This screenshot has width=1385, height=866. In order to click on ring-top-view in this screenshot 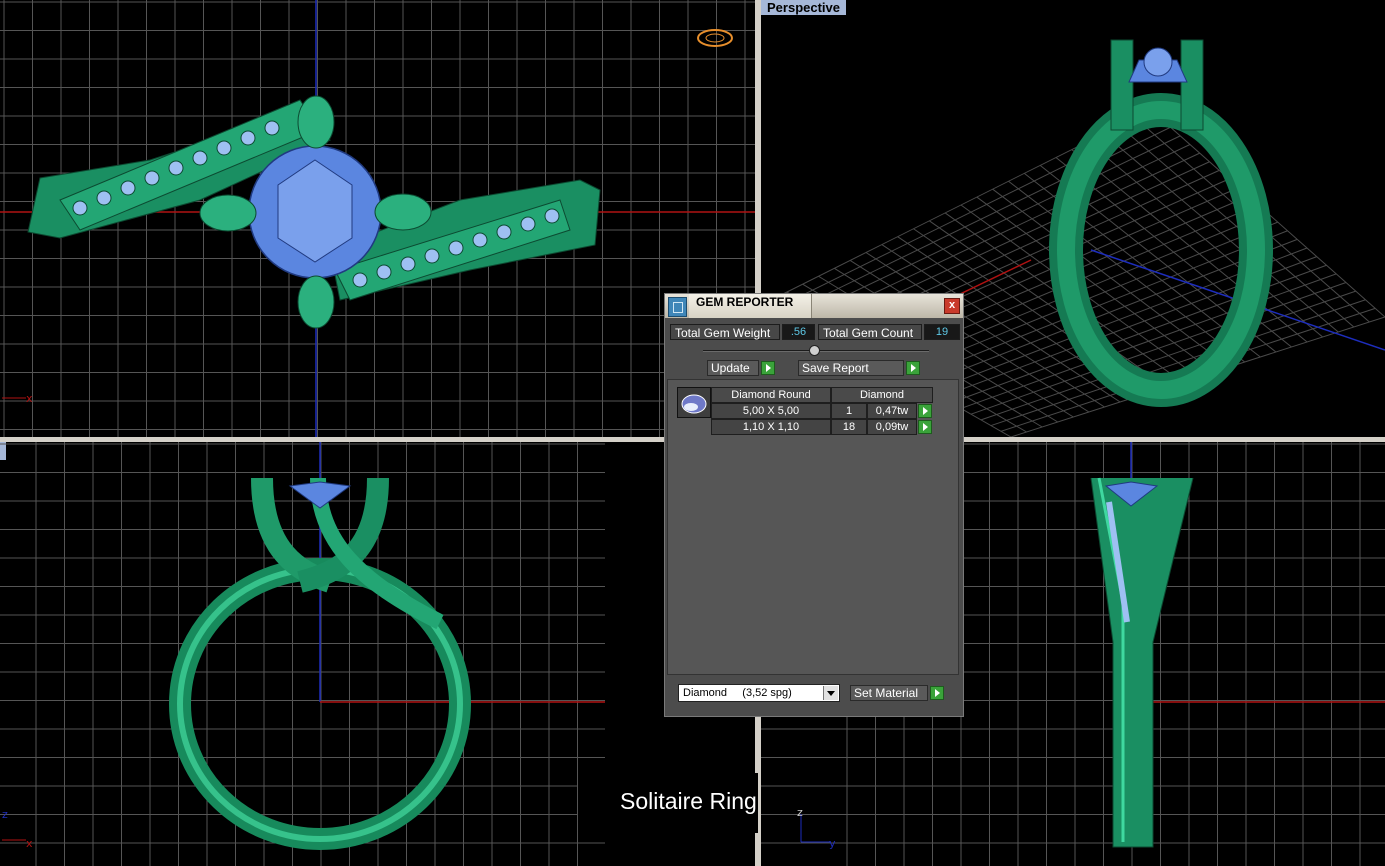, I will do `click(314, 212)`.